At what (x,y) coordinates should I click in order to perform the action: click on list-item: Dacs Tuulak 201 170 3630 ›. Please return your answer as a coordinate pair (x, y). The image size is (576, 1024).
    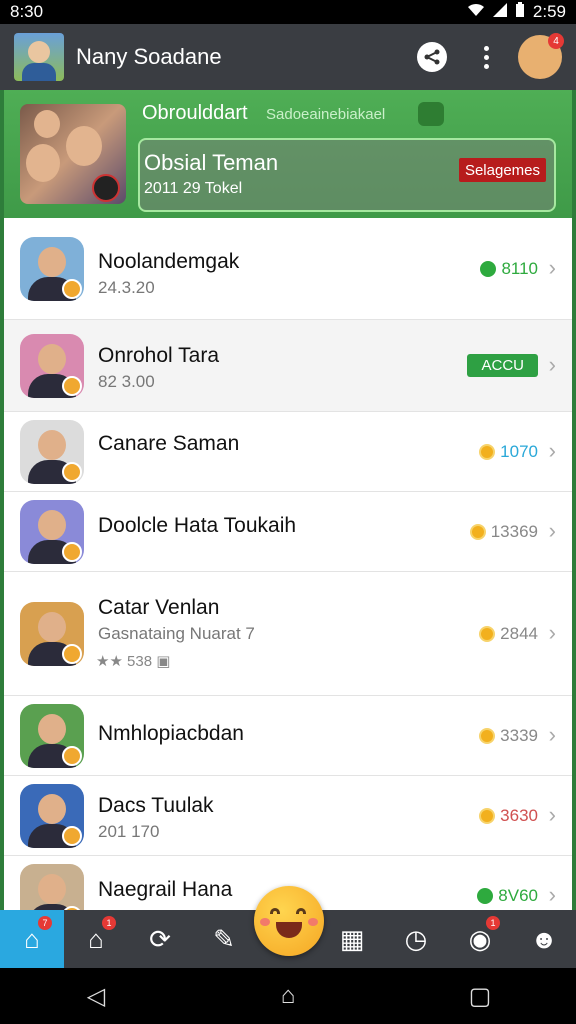
    Looking at the image, I should click on (288, 816).